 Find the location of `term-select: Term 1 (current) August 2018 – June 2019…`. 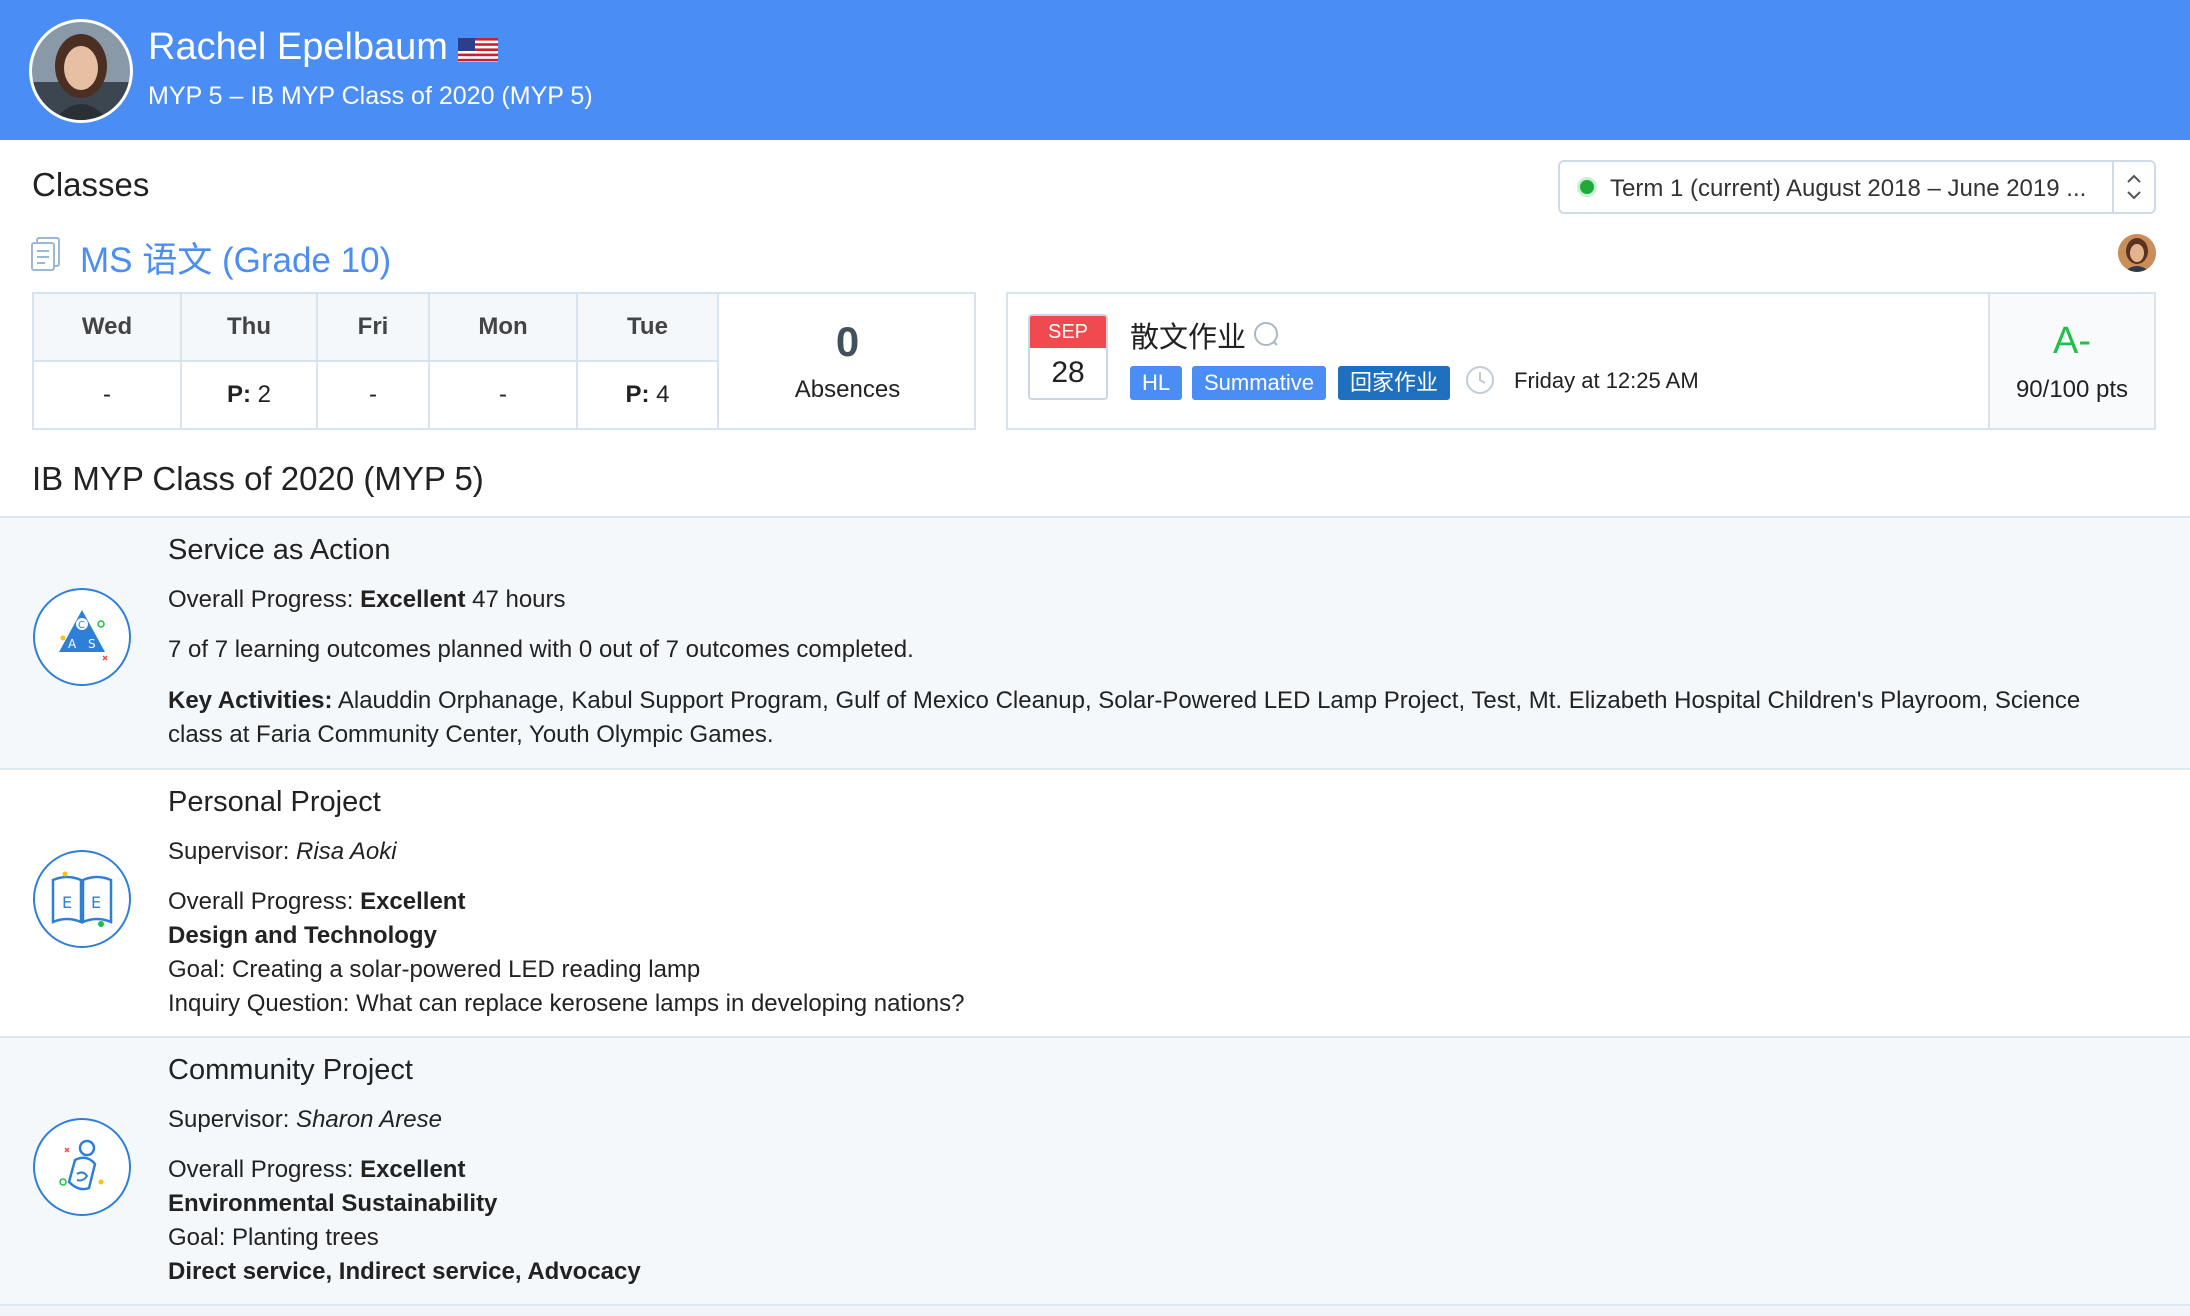

term-select: Term 1 (current) August 2018 – June 2019… is located at coordinates (1857, 187).